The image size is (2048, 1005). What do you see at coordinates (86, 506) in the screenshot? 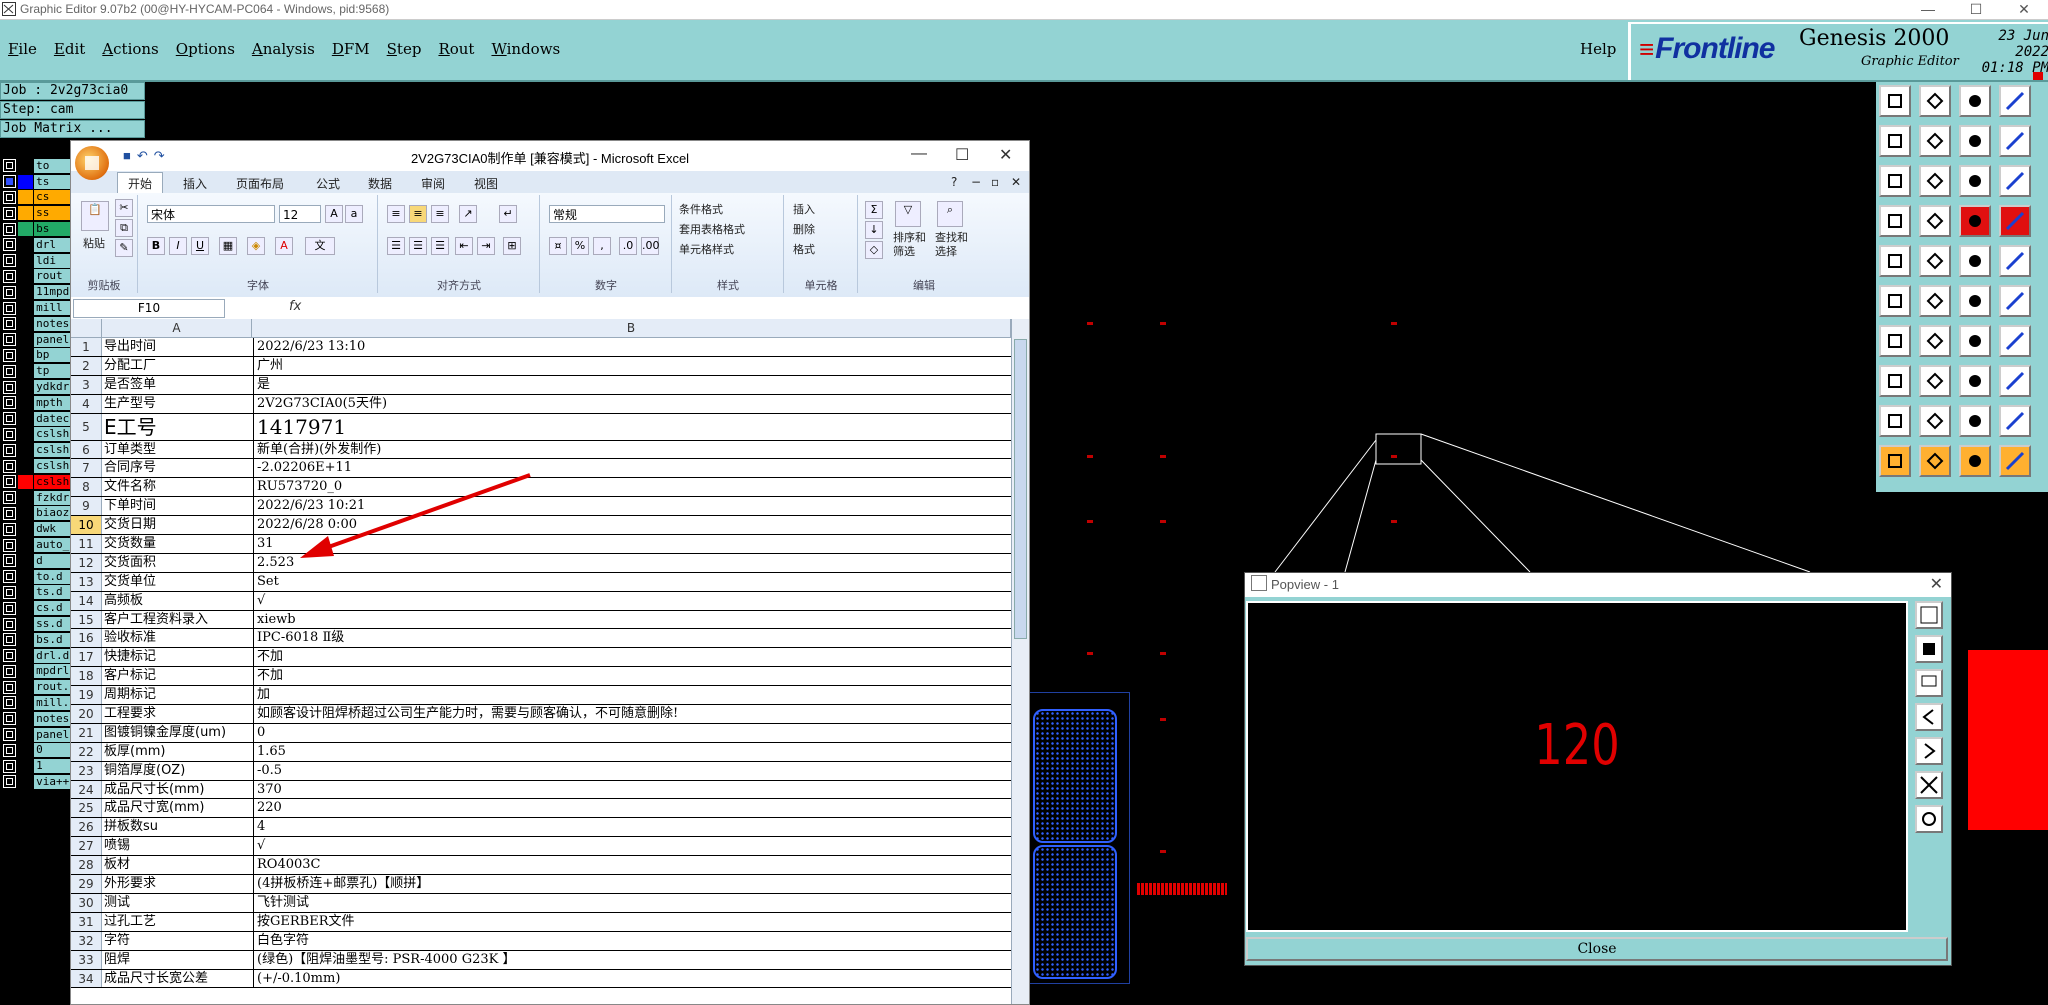
I see `row-header: 9` at bounding box center [86, 506].